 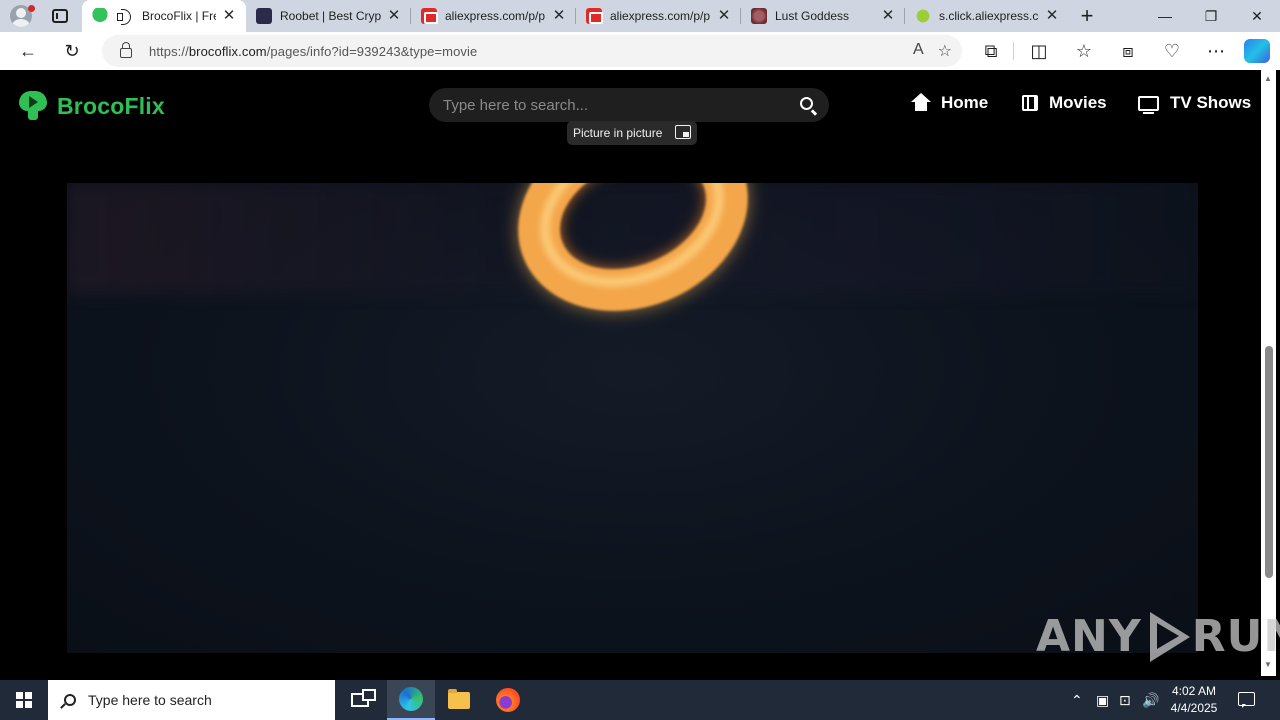 I want to click on refresh-button-icon: ↻, so click(x=72, y=51).